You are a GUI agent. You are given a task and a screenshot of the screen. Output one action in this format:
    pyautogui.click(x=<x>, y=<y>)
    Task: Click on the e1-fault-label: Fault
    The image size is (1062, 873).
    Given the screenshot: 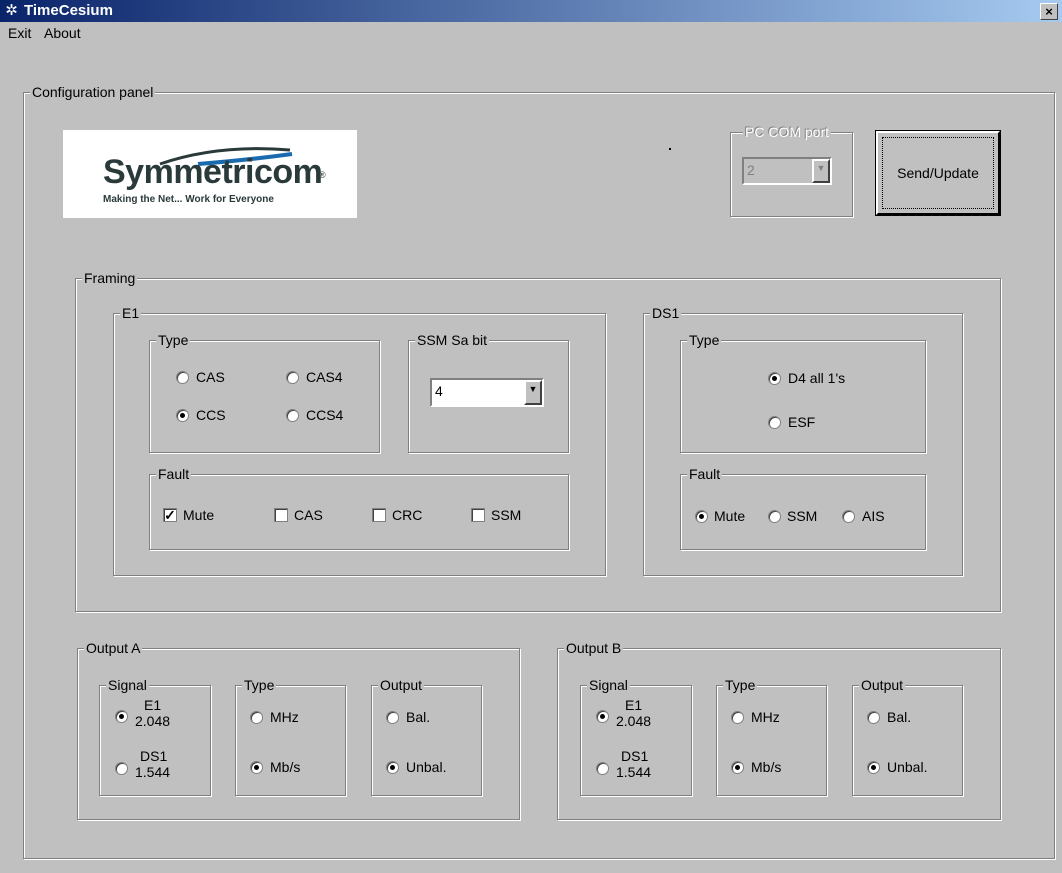 What is the action you would take?
    pyautogui.click(x=174, y=474)
    